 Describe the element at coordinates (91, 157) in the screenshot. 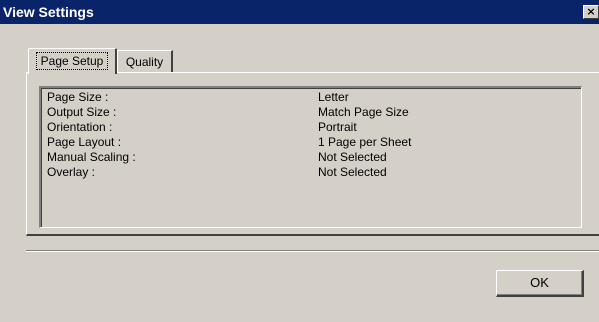

I see `setting-label: Manual Scaling :` at that location.